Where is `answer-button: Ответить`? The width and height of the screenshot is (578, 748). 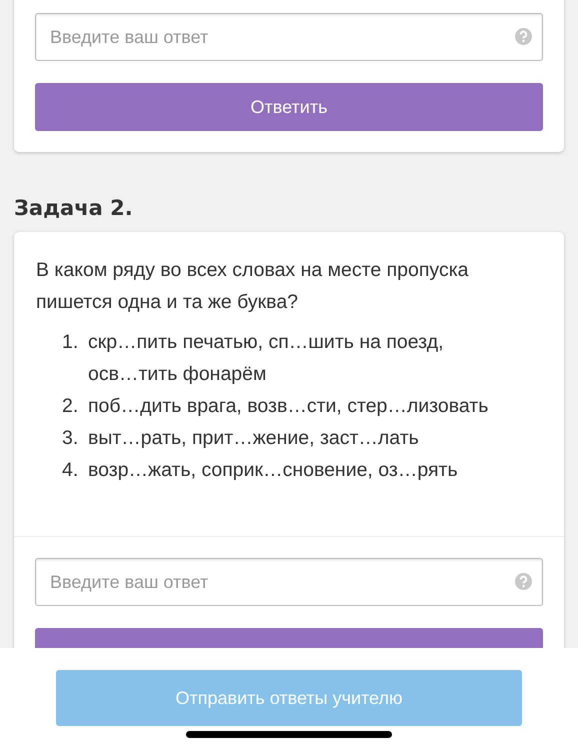
answer-button: Ответить is located at coordinates (289, 107).